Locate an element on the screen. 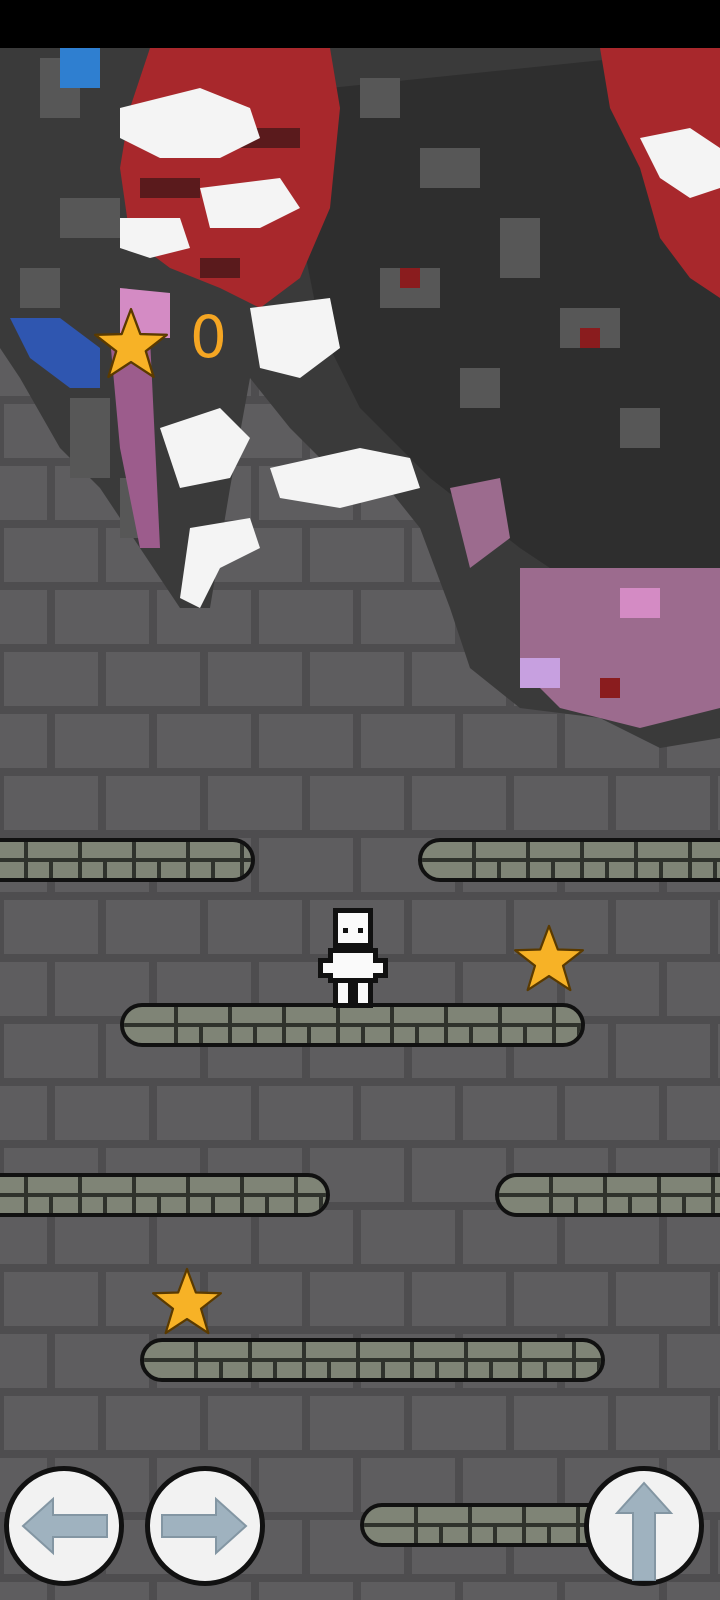 This screenshot has height=1600, width=720. player-character is located at coordinates (353, 958).